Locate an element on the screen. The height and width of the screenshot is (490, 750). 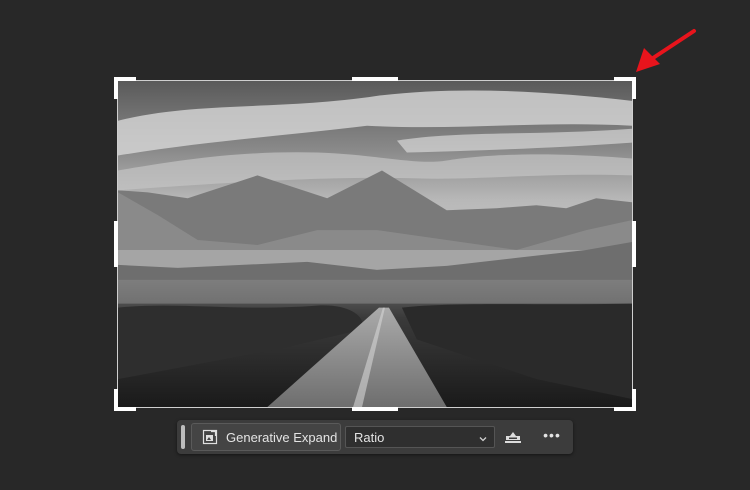
contextual-taskbar: Generative Expand Ratio ••• is located at coordinates (375, 437).